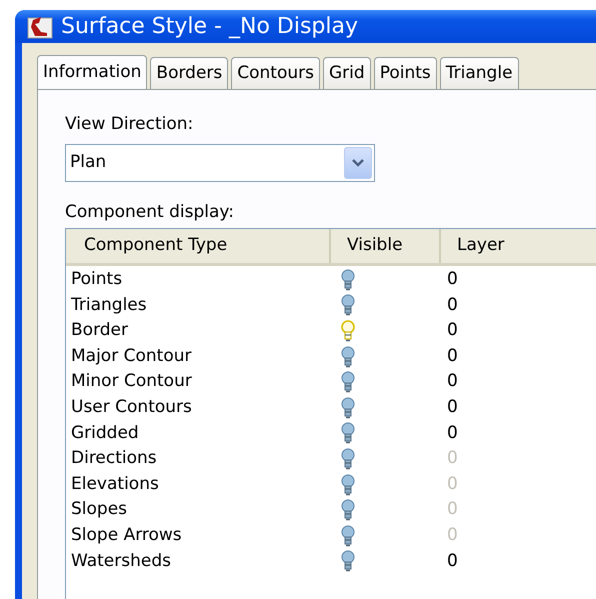 The width and height of the screenshot is (596, 599). Describe the element at coordinates (189, 73) in the screenshot. I see `tab: Borders` at that location.